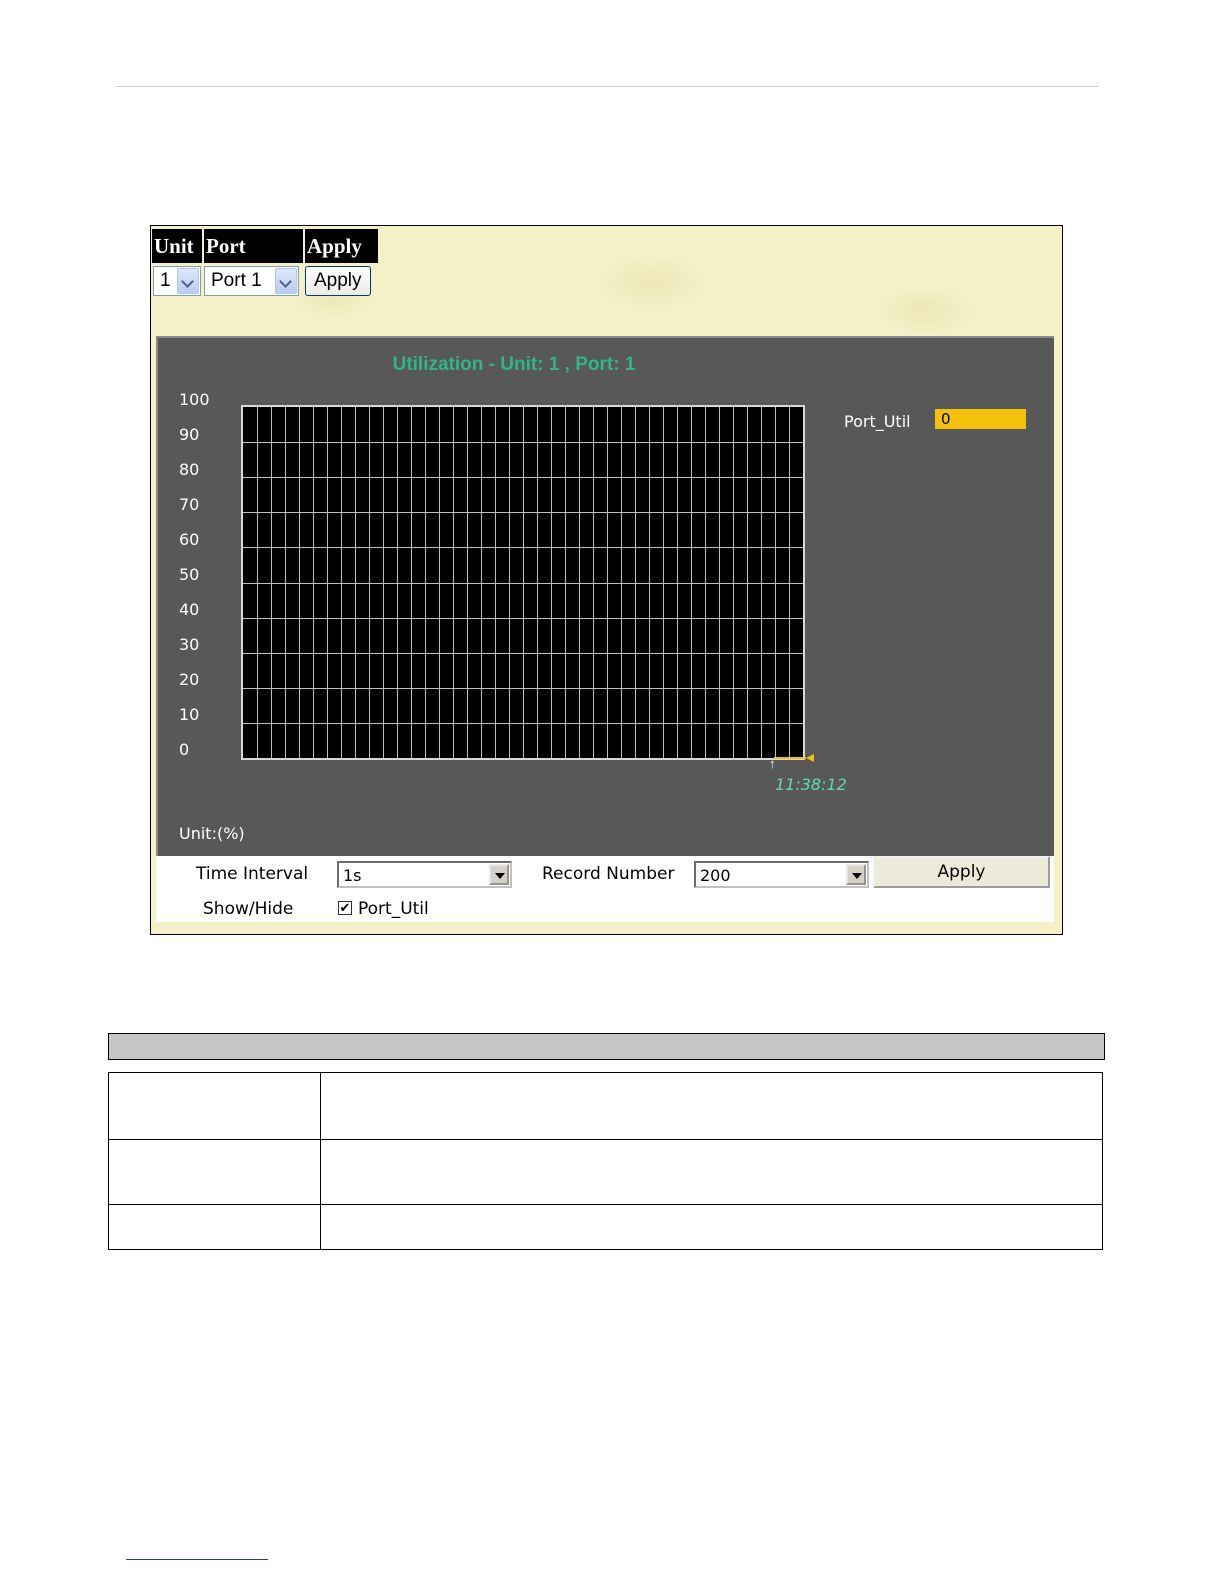  I want to click on unit-select-value: 1, so click(165, 280).